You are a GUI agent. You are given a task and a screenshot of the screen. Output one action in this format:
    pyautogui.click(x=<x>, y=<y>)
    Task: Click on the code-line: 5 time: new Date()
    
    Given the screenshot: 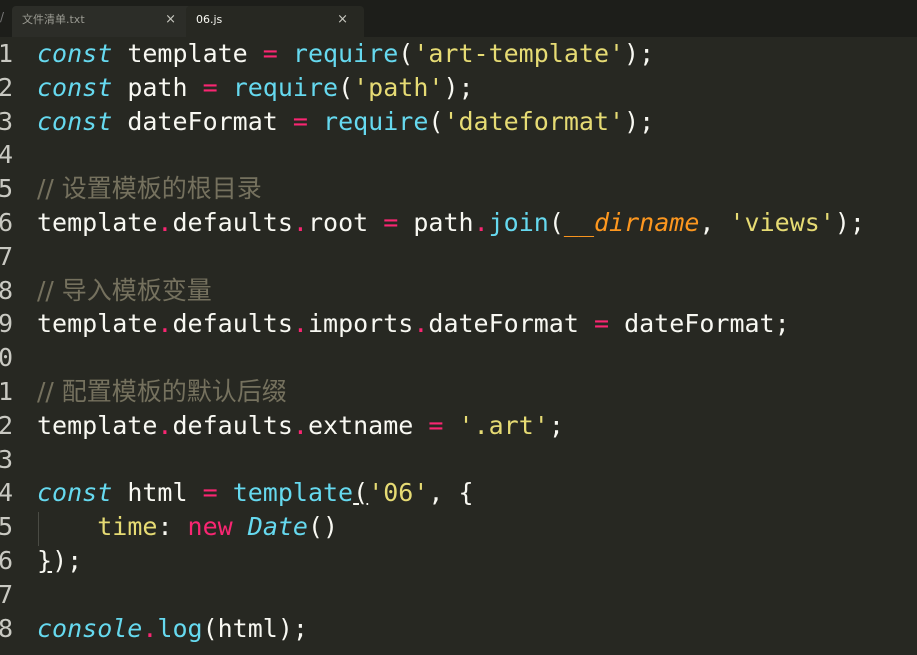 What is the action you would take?
    pyautogui.click(x=458, y=527)
    